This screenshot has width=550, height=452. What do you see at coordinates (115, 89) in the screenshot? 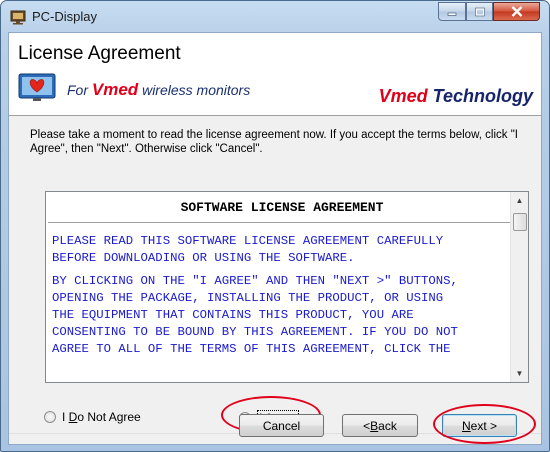
I see `subtitle-brand: Vmed` at bounding box center [115, 89].